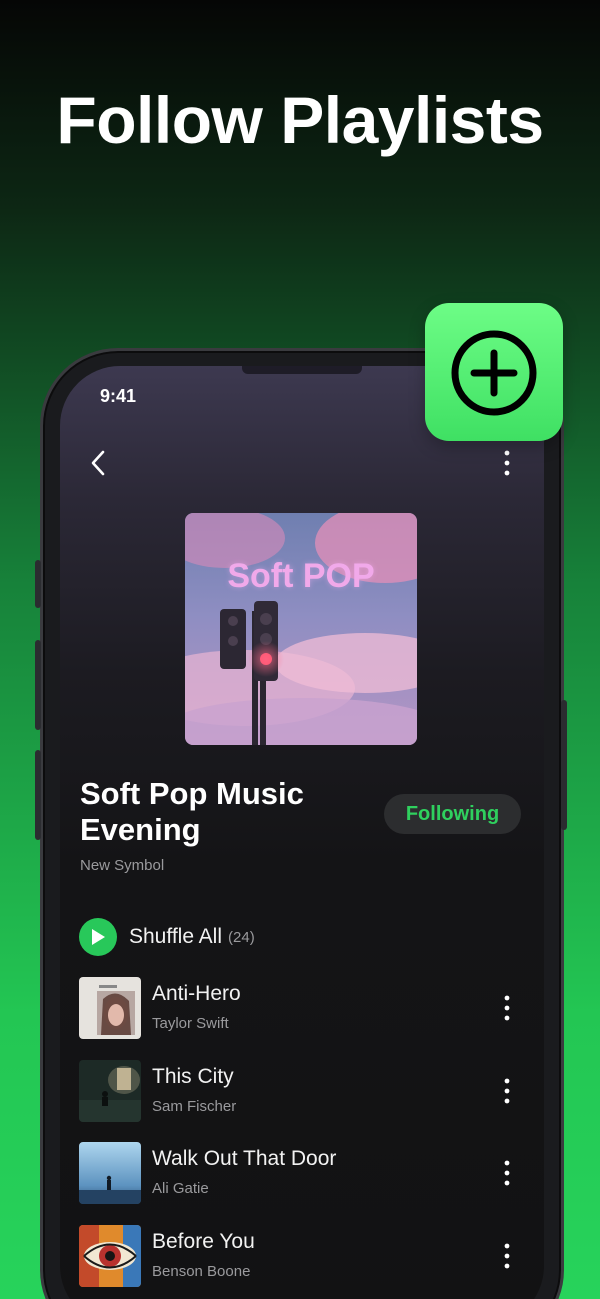 Image resolution: width=600 pixels, height=1299 pixels. I want to click on dynamic-island, so click(302, 370).